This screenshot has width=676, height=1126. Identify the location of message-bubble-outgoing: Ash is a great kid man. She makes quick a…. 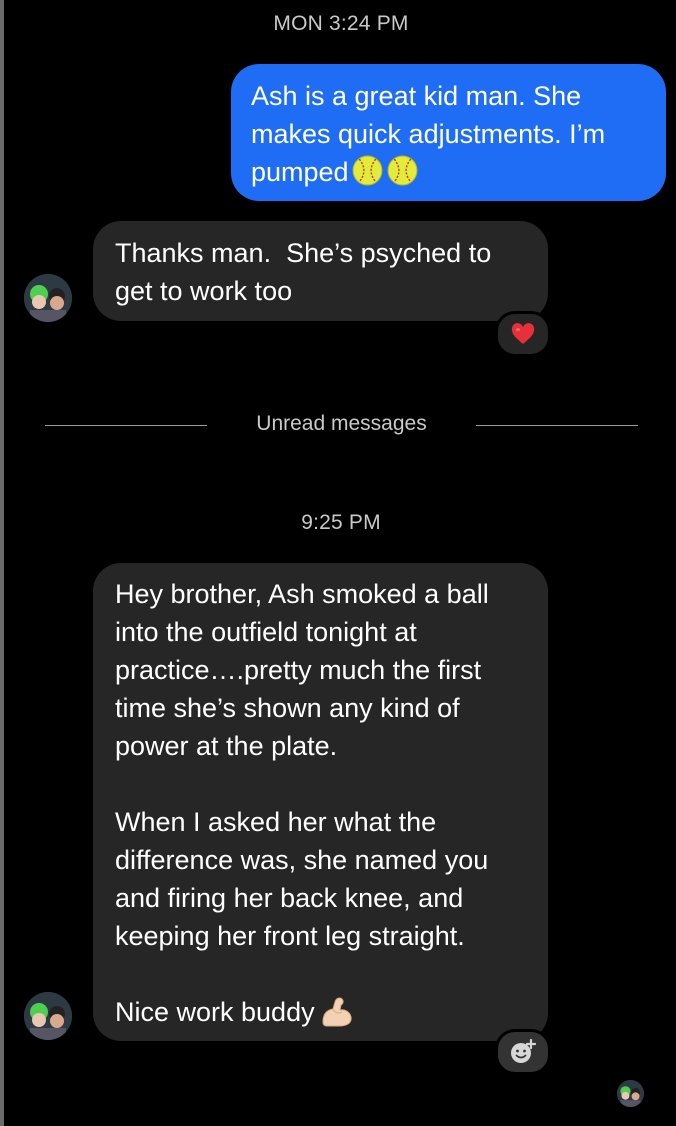
(448, 132).